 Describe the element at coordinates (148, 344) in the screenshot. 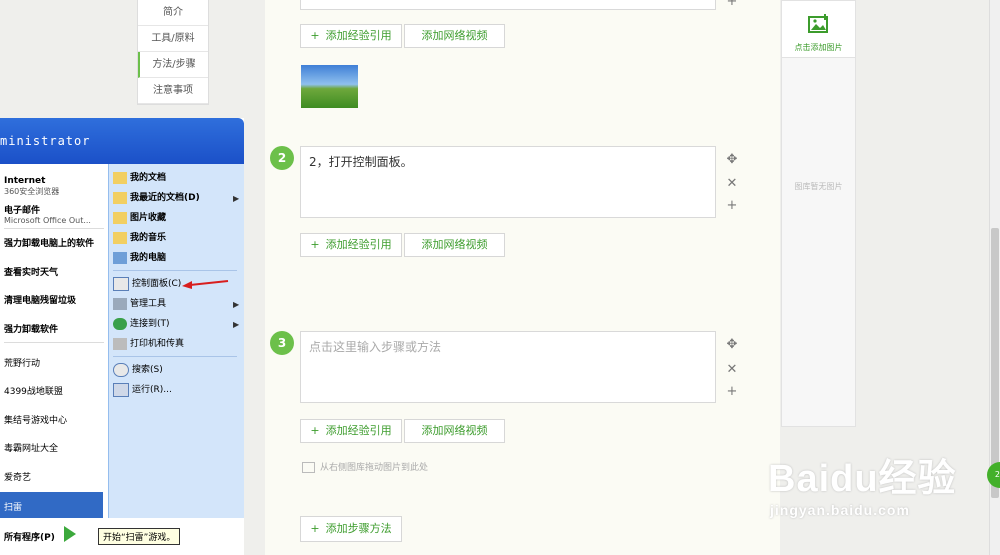

I see `menu-item-printers: 打印机和传真` at that location.